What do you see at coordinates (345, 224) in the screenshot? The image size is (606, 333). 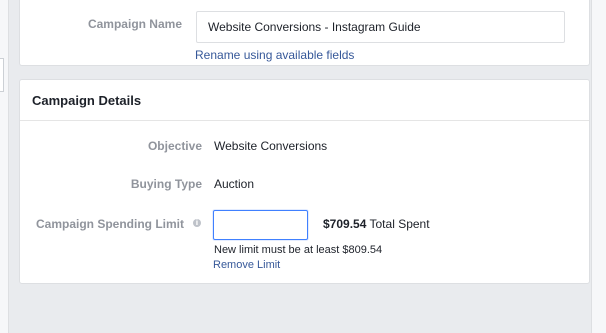 I see `spent-amount: $709.54` at bounding box center [345, 224].